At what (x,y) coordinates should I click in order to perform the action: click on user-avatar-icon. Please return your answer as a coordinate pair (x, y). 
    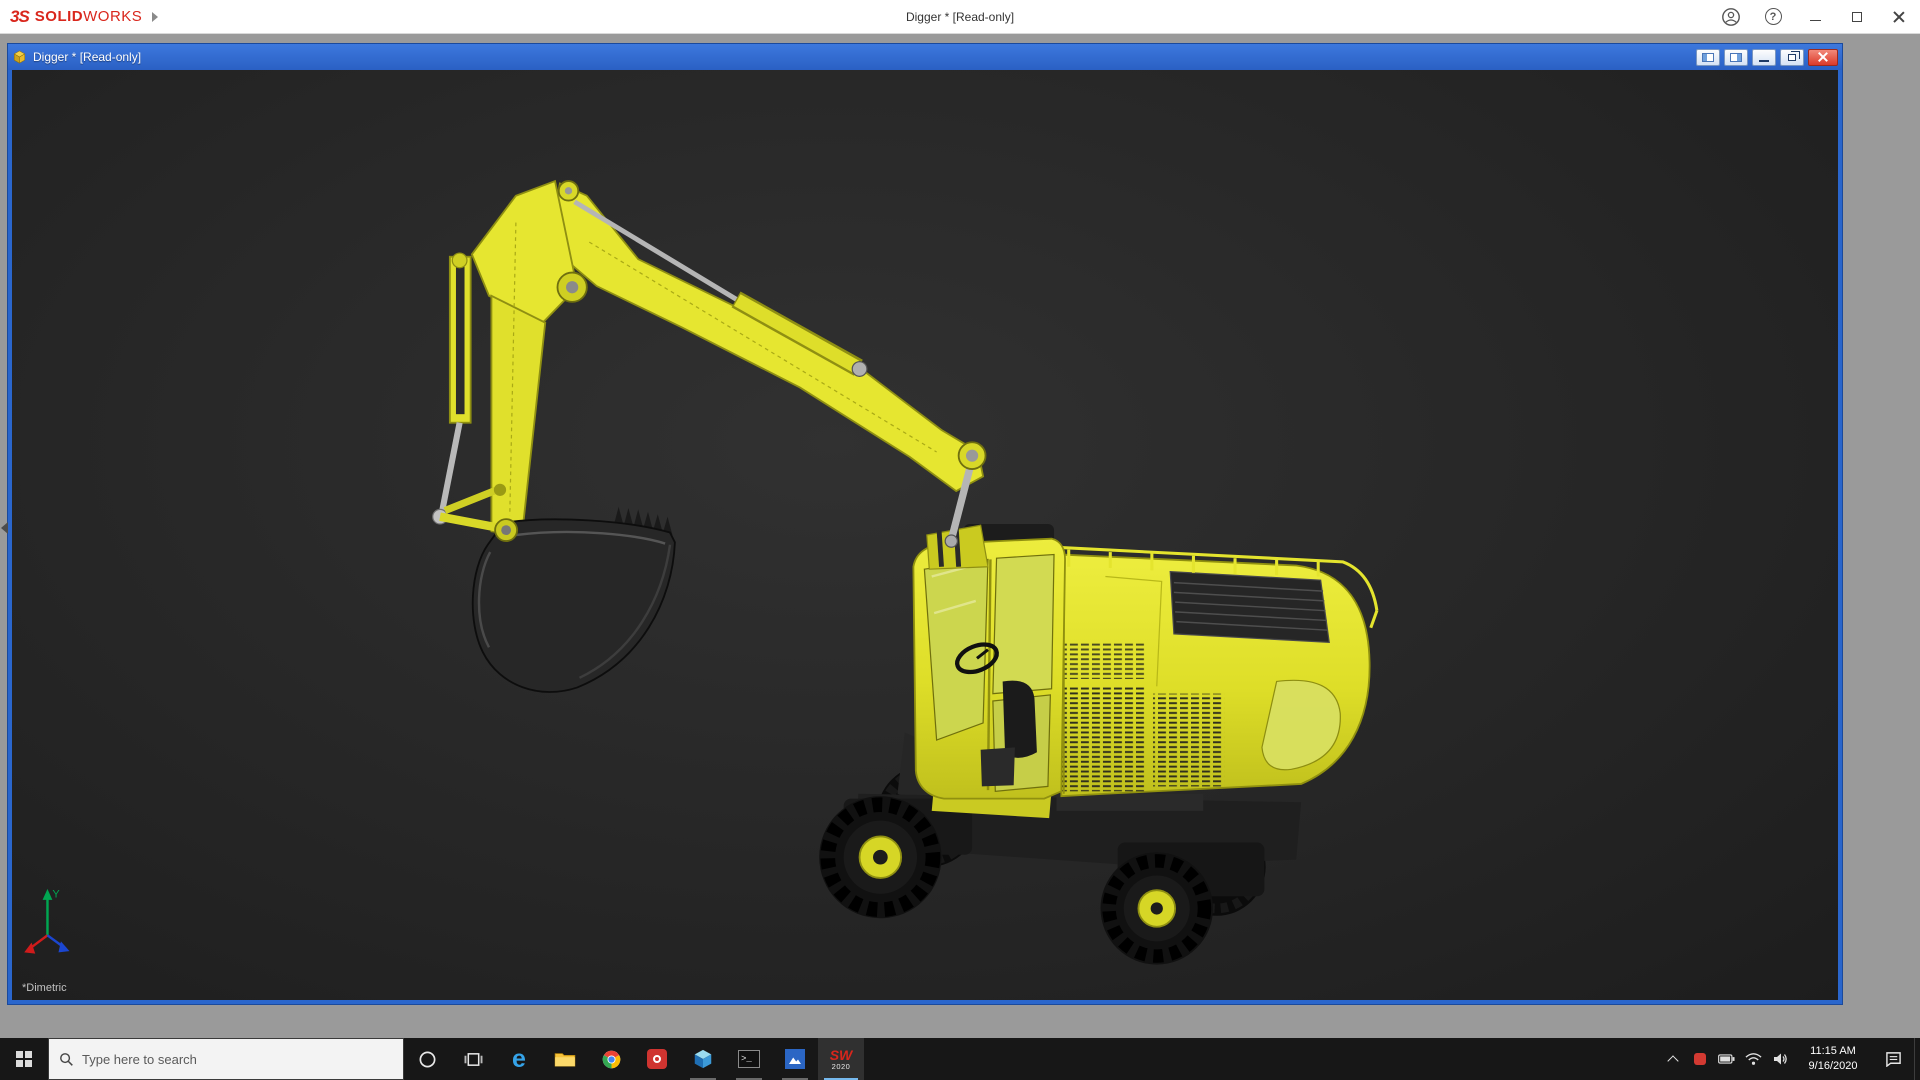
    Looking at the image, I should click on (1731, 16).